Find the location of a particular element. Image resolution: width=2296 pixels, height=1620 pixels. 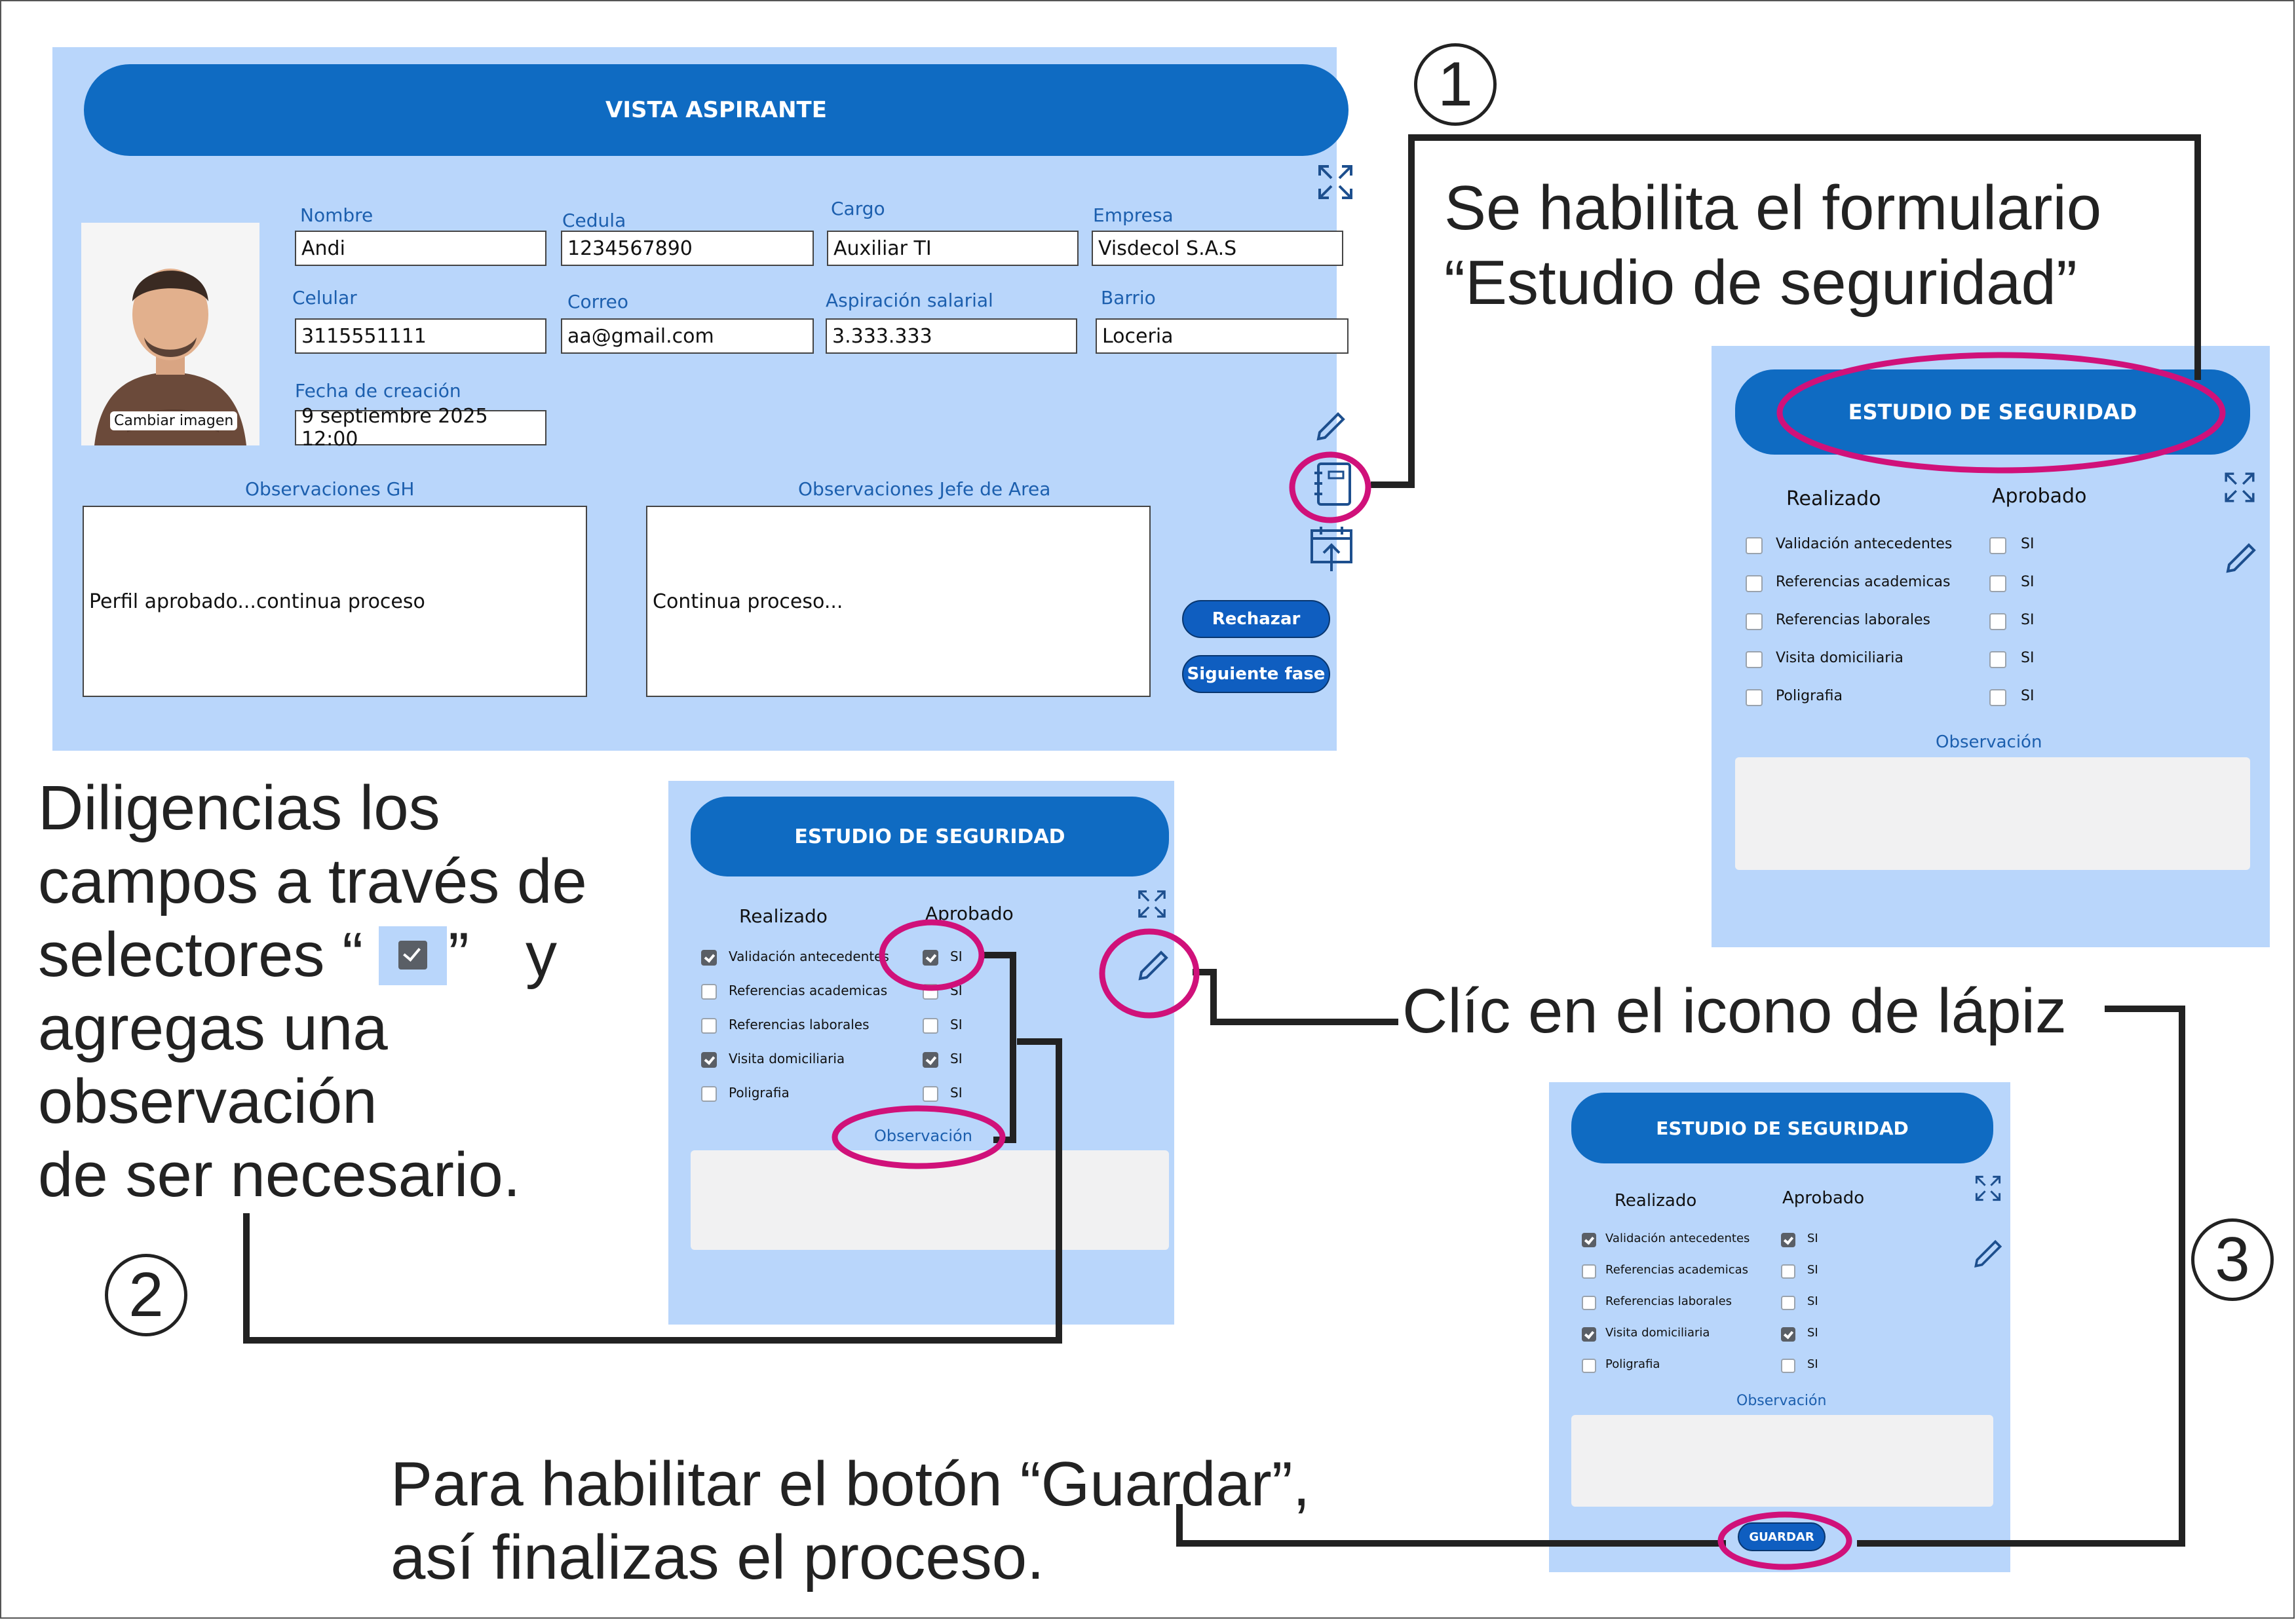

step2-line5: observación is located at coordinates (207, 1101).